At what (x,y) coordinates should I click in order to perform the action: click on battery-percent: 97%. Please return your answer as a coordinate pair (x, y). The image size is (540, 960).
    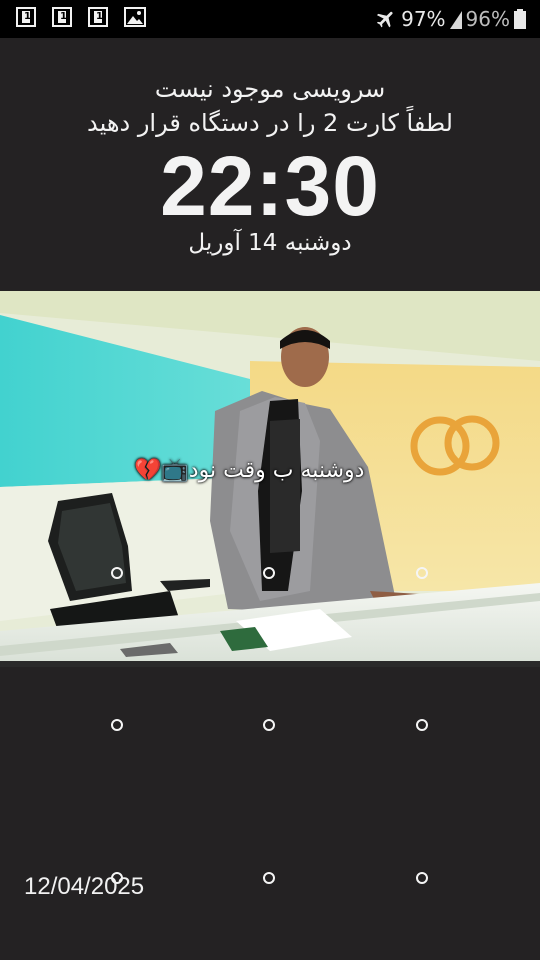
    Looking at the image, I should click on (423, 19).